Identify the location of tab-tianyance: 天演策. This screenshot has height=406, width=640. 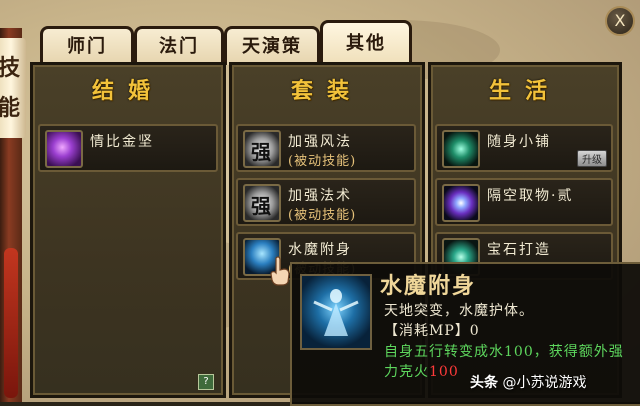
(272, 45).